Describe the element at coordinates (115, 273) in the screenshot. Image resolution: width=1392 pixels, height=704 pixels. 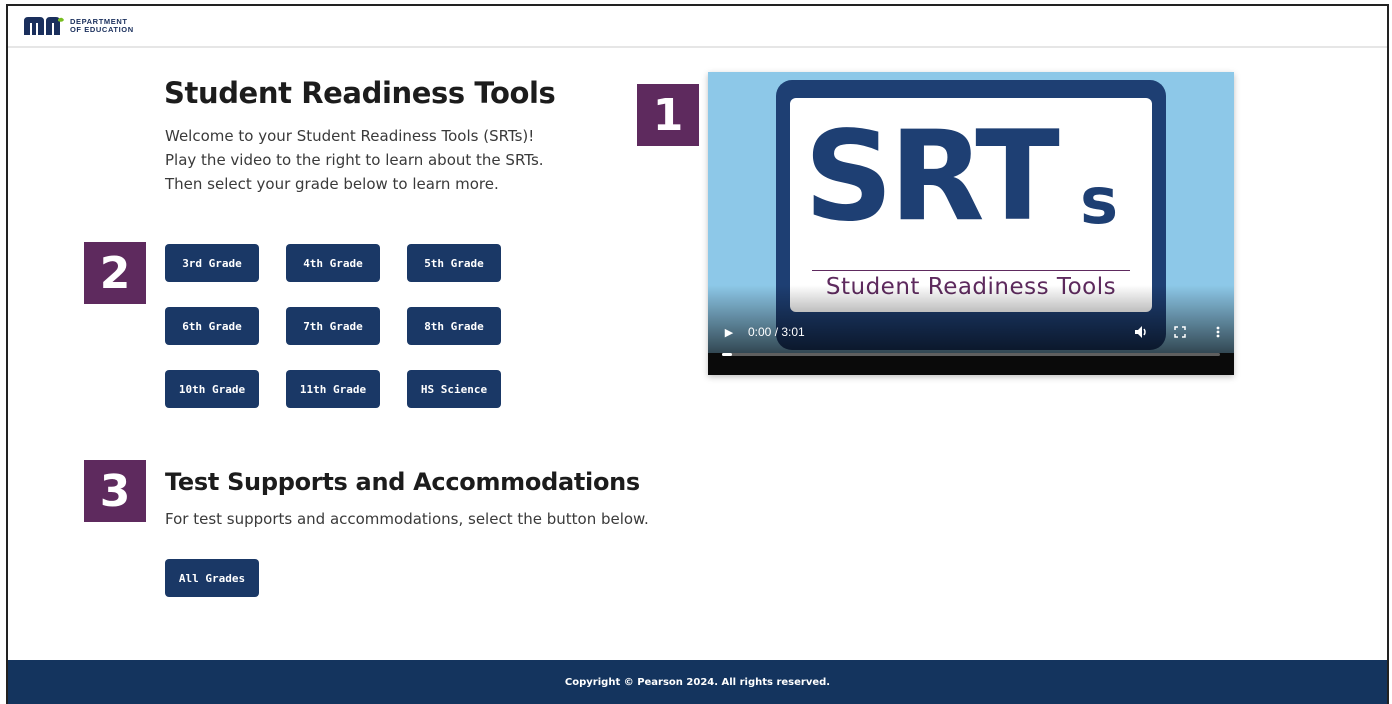
I see `step-badge-2: 2` at that location.